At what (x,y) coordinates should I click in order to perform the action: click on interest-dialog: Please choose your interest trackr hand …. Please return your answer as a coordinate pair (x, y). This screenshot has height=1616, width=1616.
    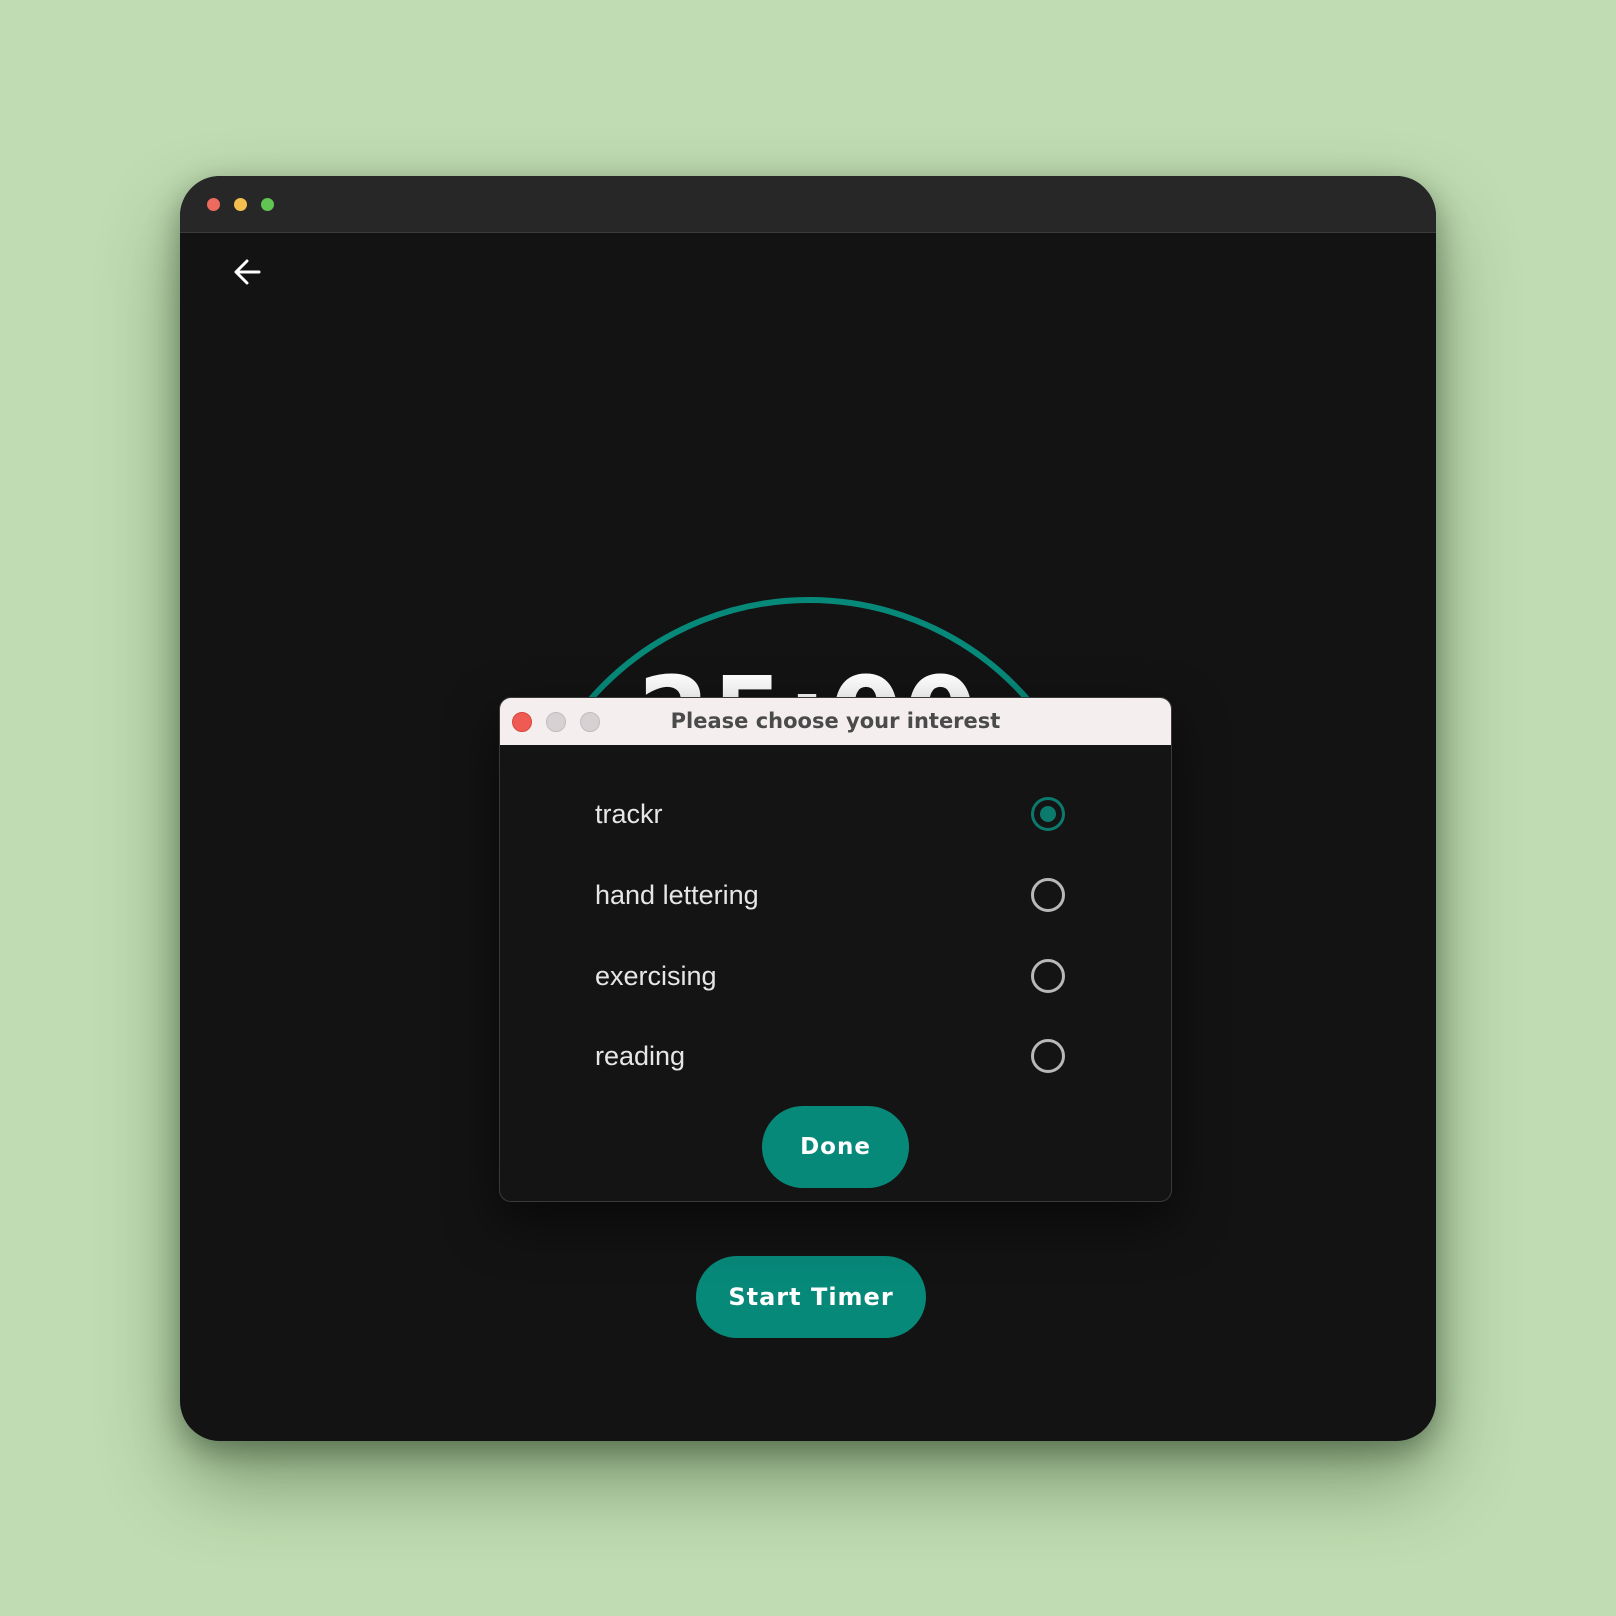
    Looking at the image, I should click on (835, 949).